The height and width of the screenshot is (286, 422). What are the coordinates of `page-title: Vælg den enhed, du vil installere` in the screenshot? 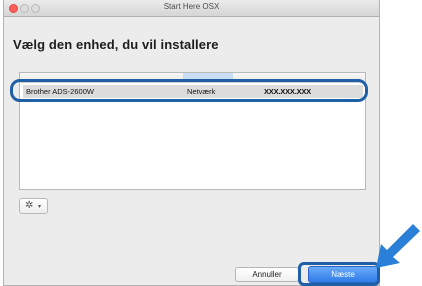 It's located at (116, 44).